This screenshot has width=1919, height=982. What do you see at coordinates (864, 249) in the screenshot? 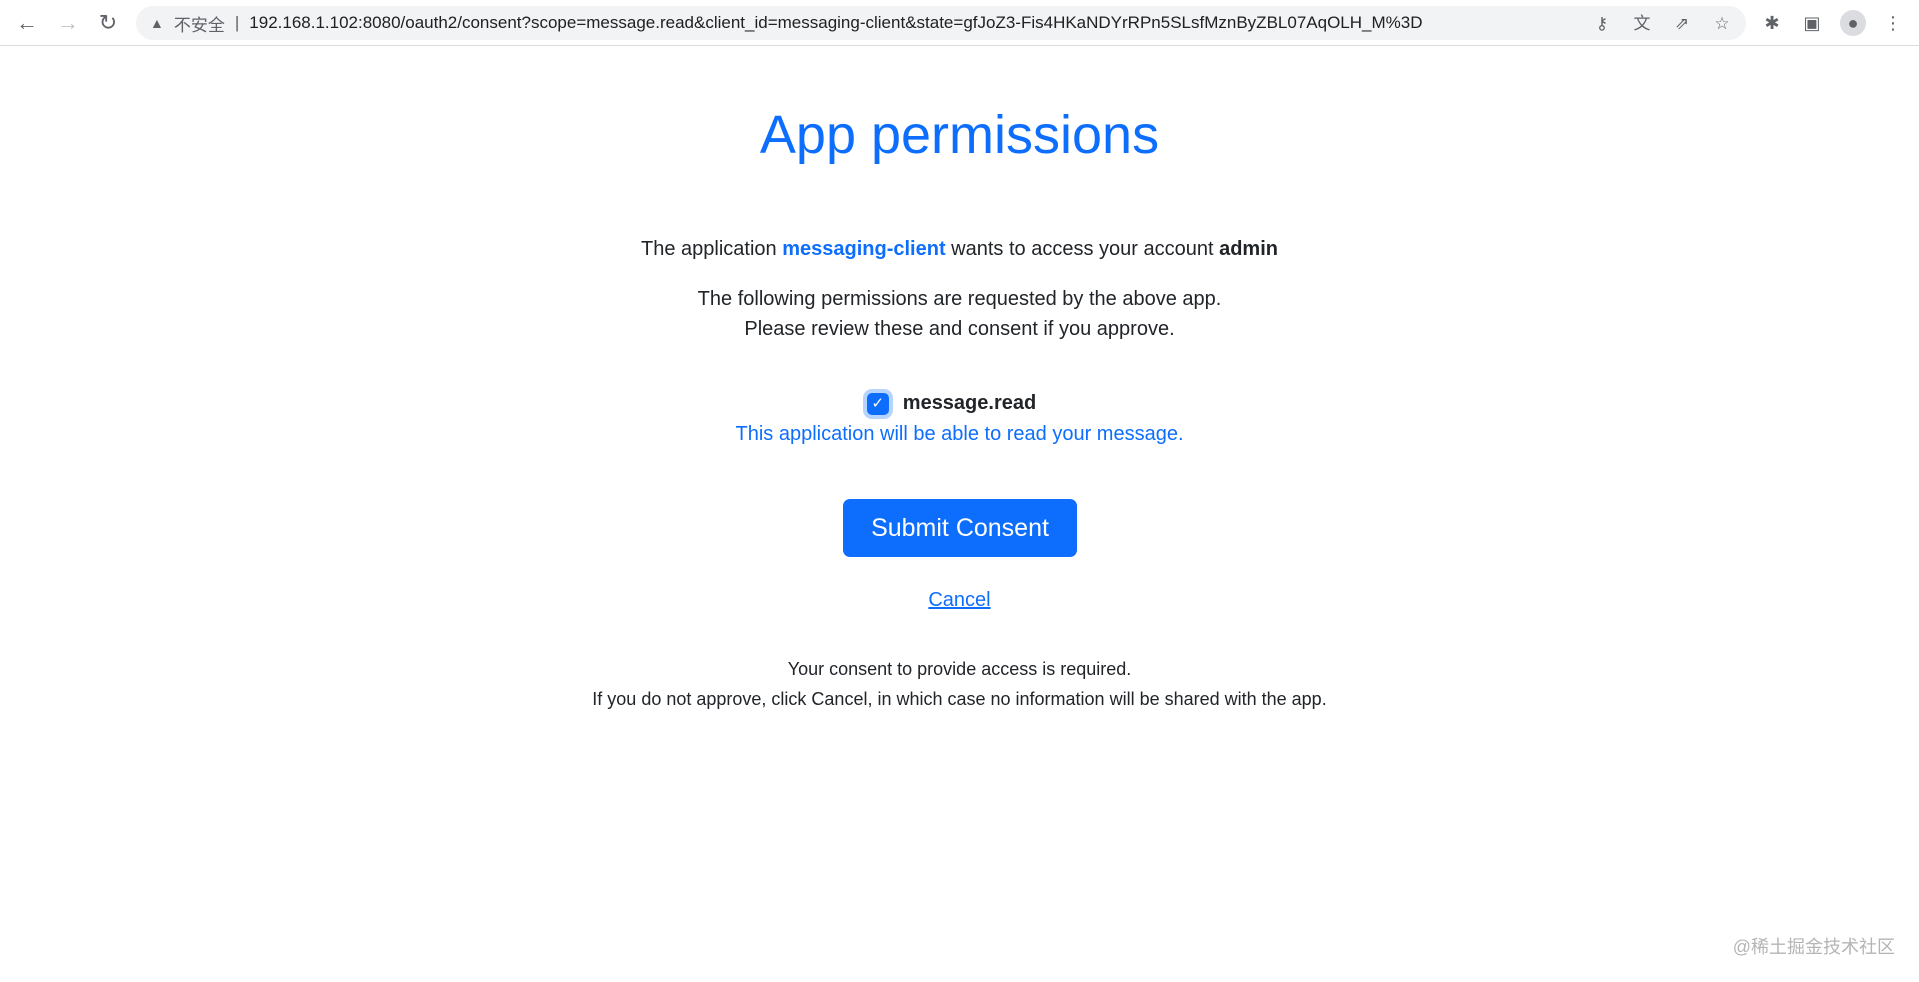
I see `client-id: messaging-client` at bounding box center [864, 249].